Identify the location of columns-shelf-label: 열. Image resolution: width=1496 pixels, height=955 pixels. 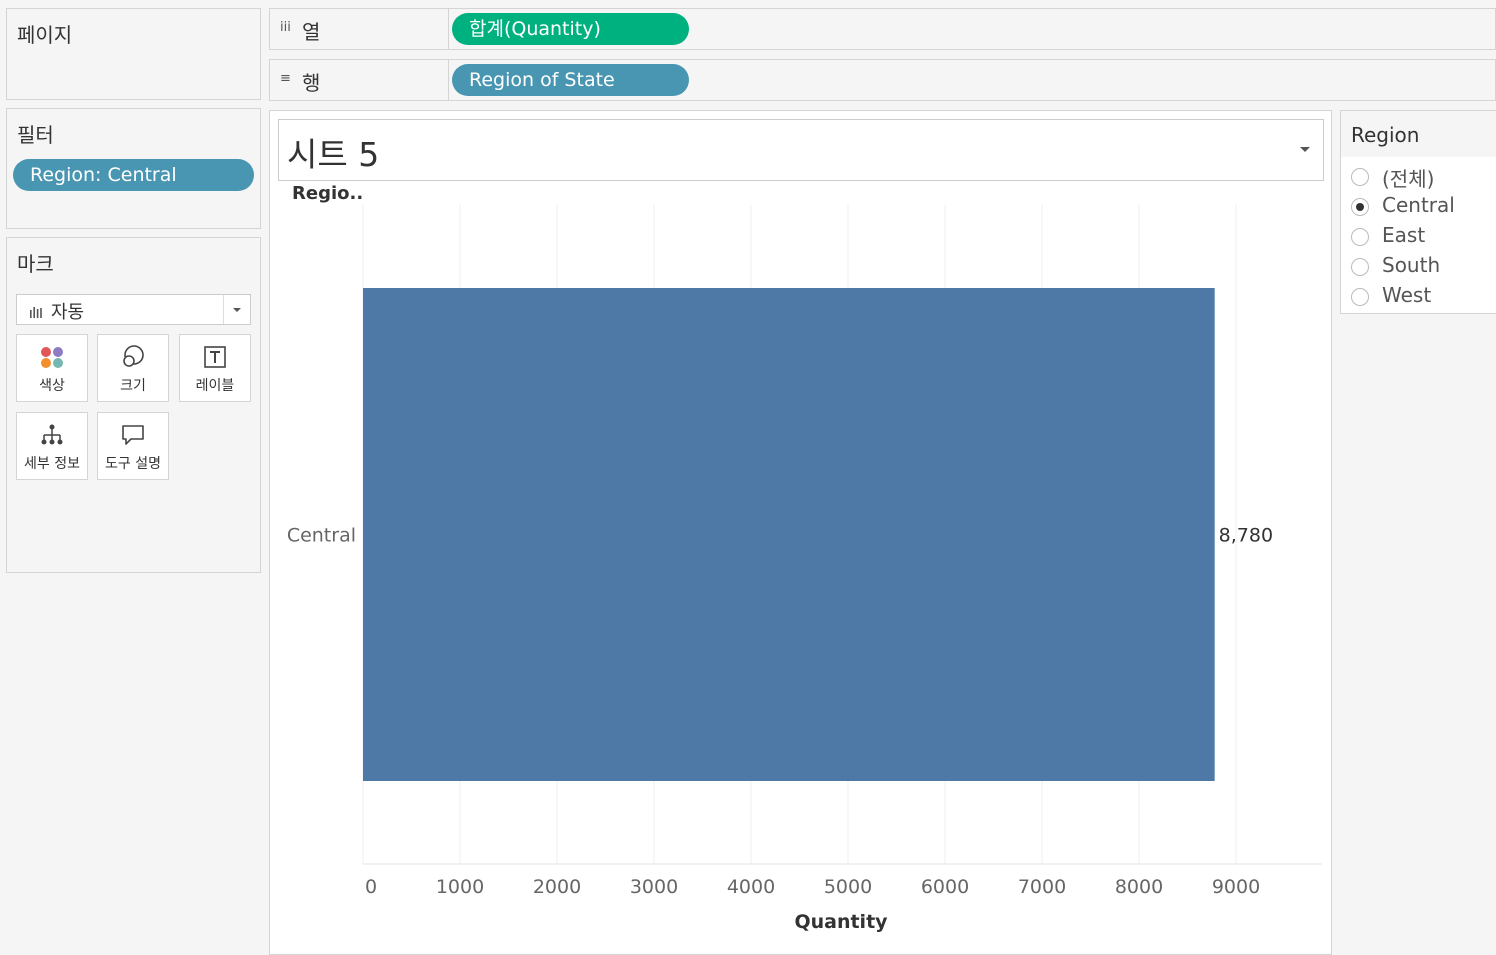
(311, 32).